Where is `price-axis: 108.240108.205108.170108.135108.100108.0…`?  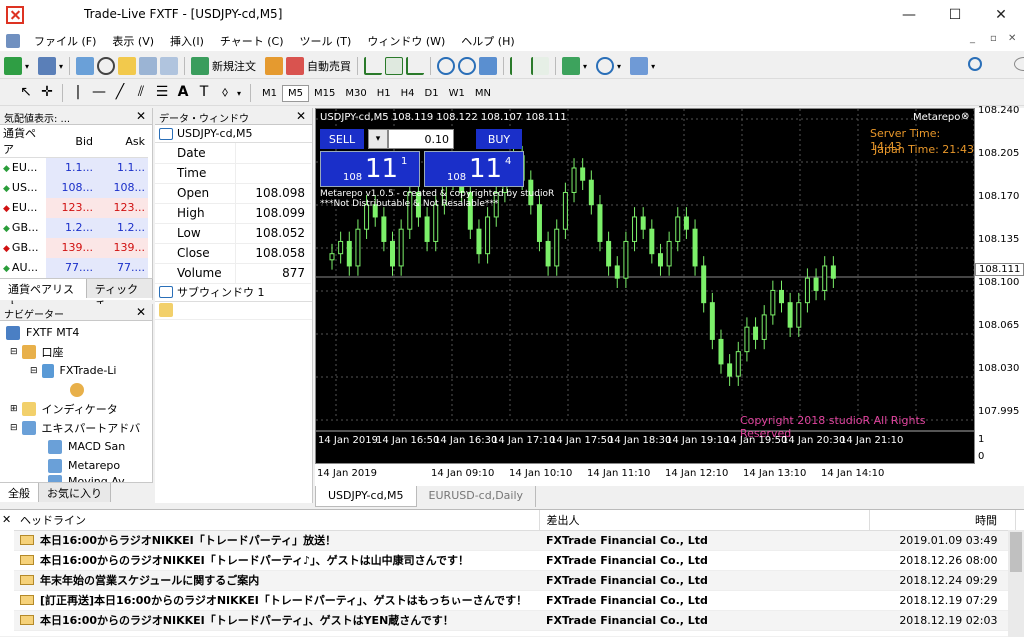
price-axis: 108.240108.205108.170108.135108.100108.0… is located at coordinates (999, 286).